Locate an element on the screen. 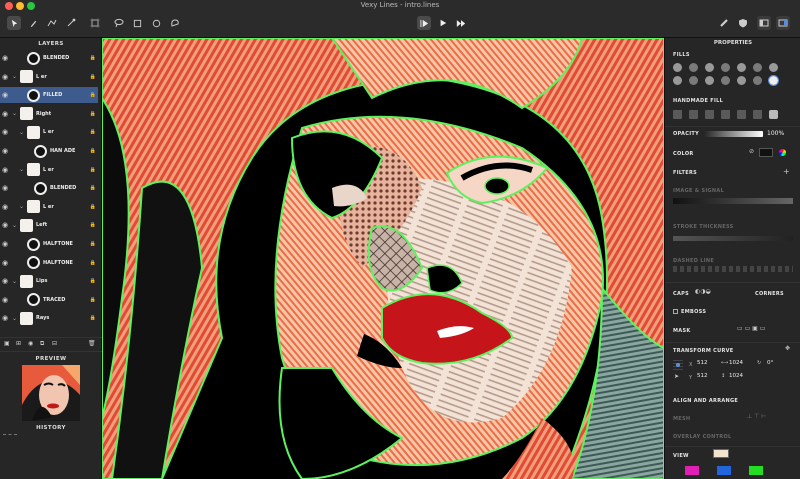  caps-options-icon: ◐◑◒ is located at coordinates (703, 291).